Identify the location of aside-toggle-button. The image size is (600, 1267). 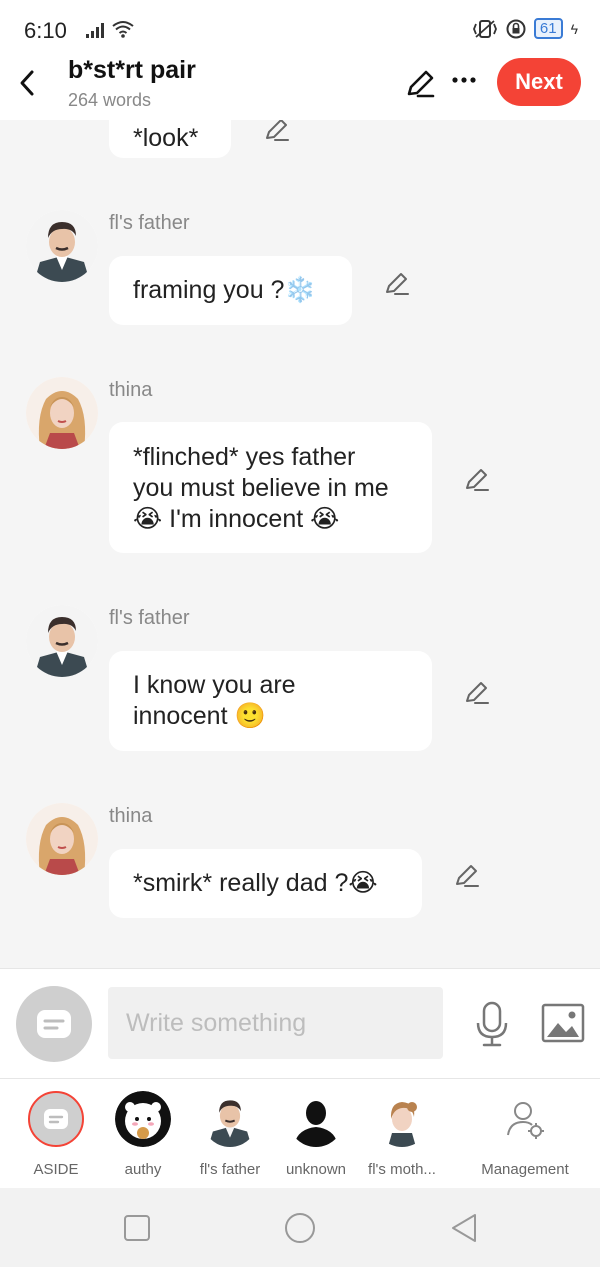
(54, 1024).